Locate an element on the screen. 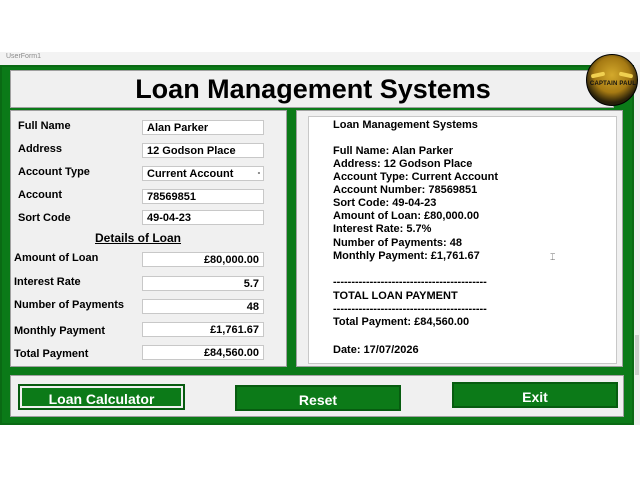  account-type-label: Account Type is located at coordinates (54, 172).